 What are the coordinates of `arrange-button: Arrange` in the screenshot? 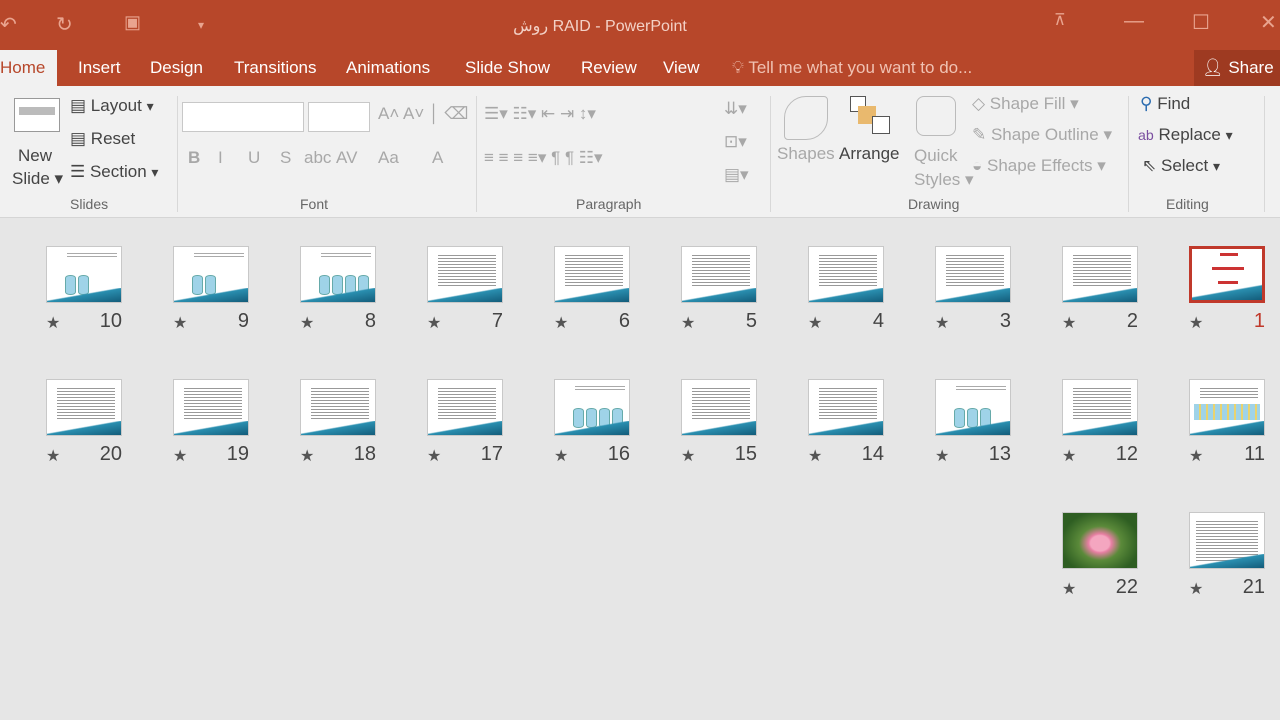 It's located at (869, 154).